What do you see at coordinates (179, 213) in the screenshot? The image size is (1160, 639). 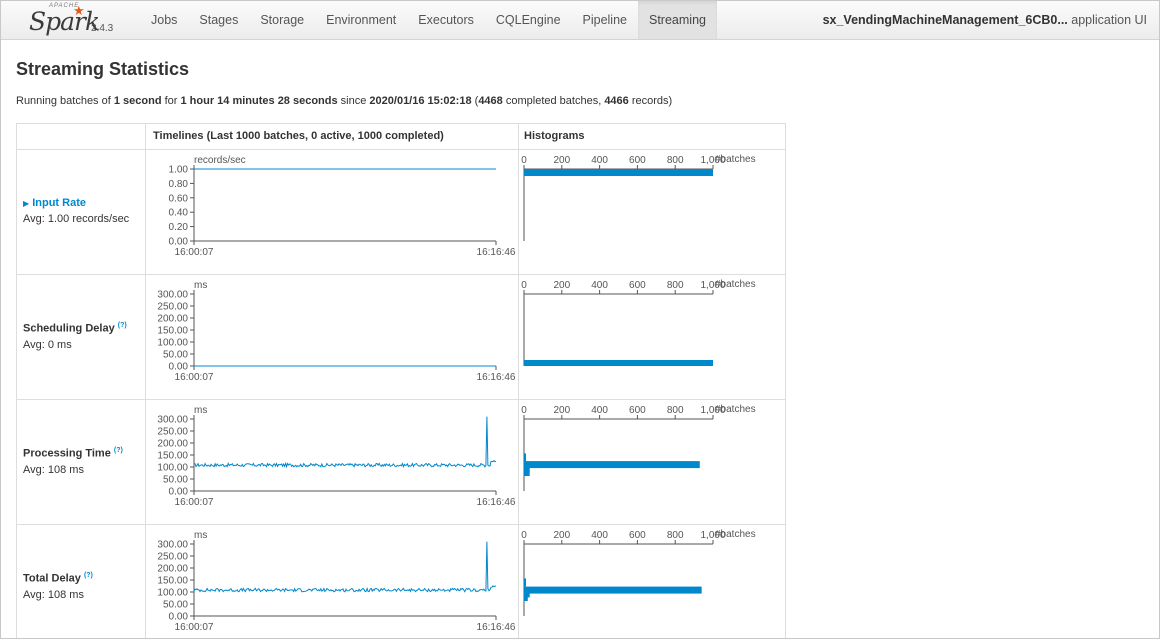 I see `timeline-y-tick-label: 0.40` at bounding box center [179, 213].